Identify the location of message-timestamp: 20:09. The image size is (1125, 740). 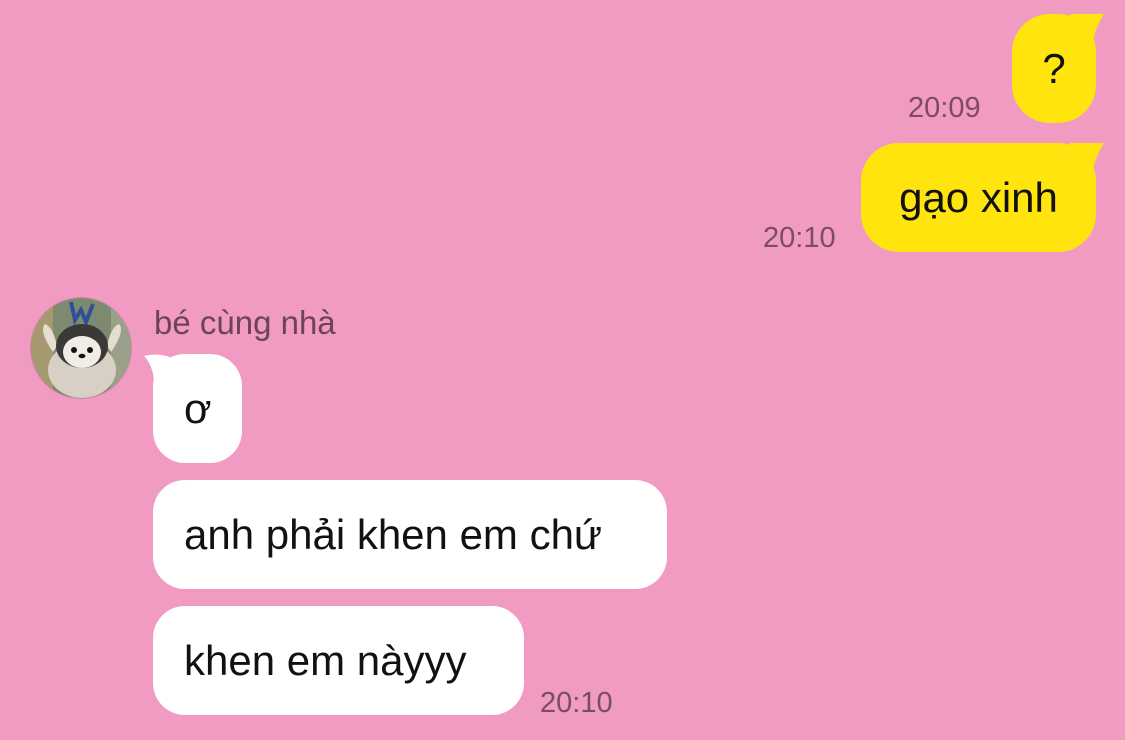
(944, 108).